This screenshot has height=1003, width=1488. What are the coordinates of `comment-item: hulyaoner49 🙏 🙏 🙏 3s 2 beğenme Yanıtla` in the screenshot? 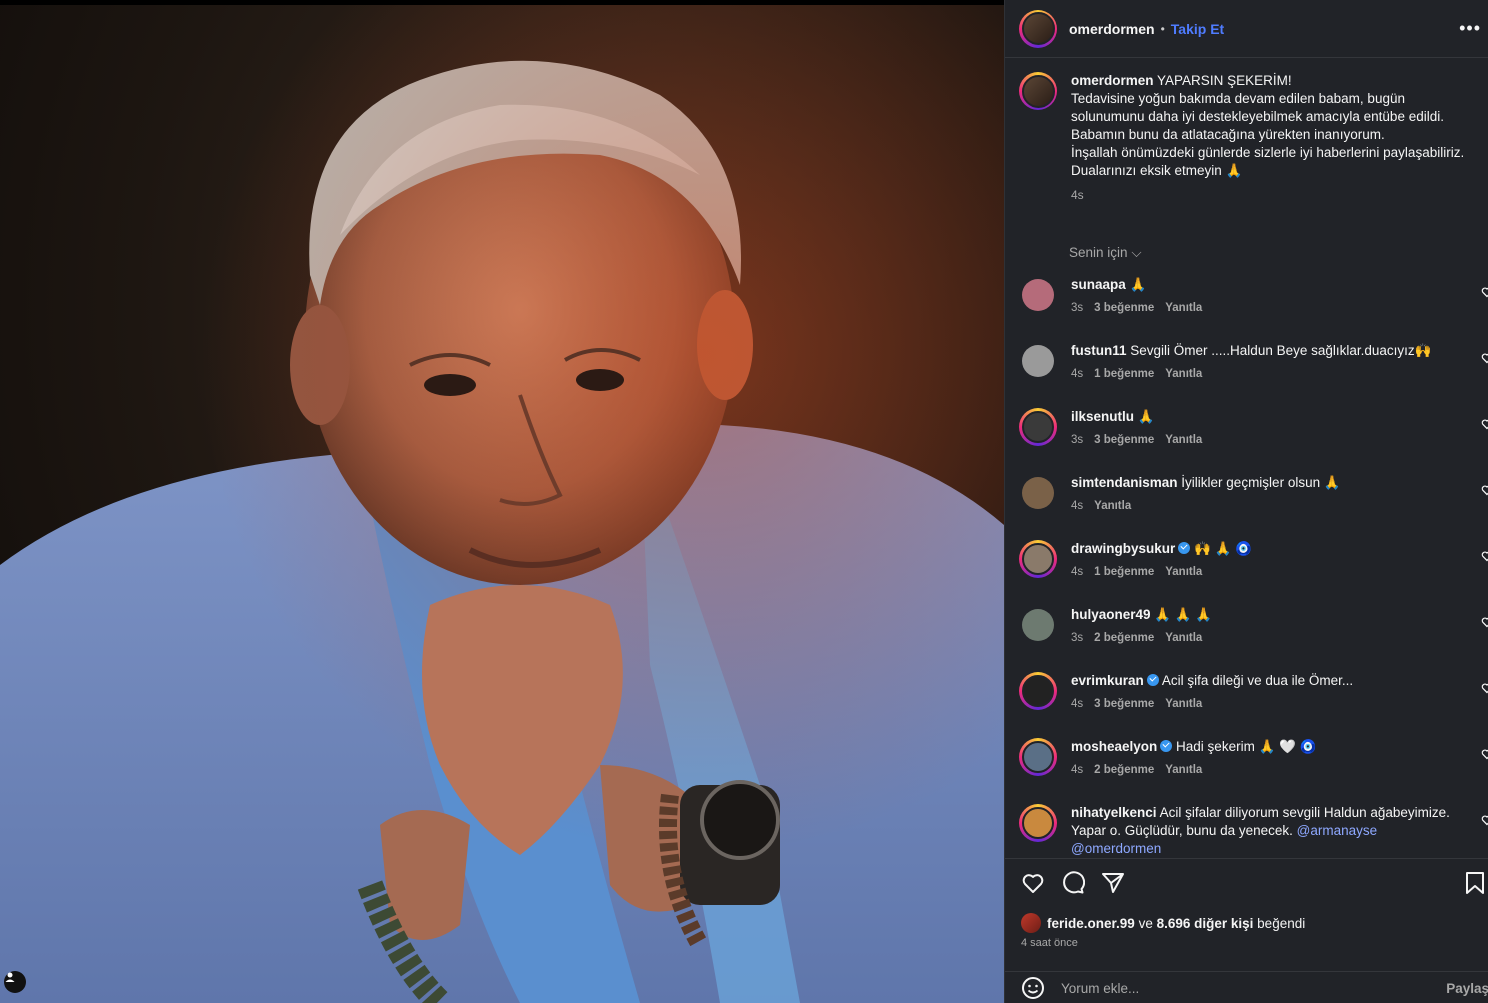 It's located at (1253, 625).